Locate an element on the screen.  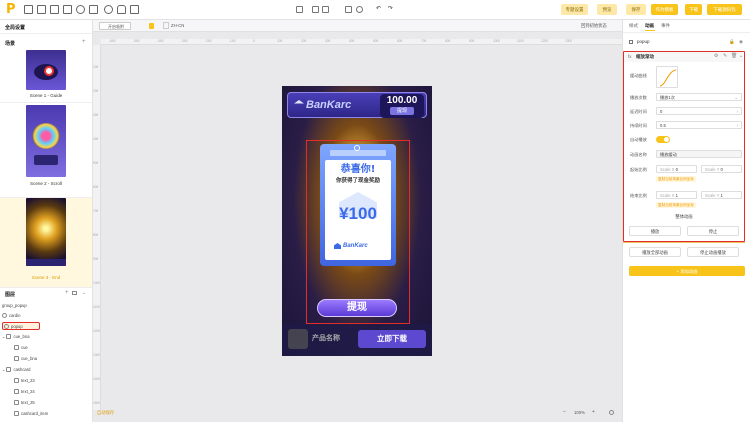
layer-row-text-24: text_24 is located at coordinates (24, 392).